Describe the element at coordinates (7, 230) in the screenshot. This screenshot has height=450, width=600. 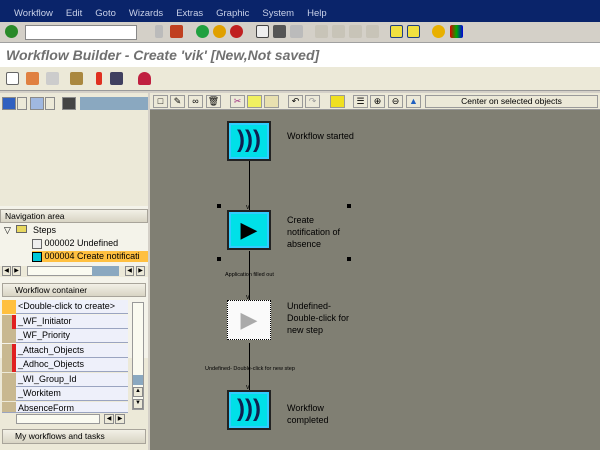
I see `expand-triangle-icon: ▽` at that location.